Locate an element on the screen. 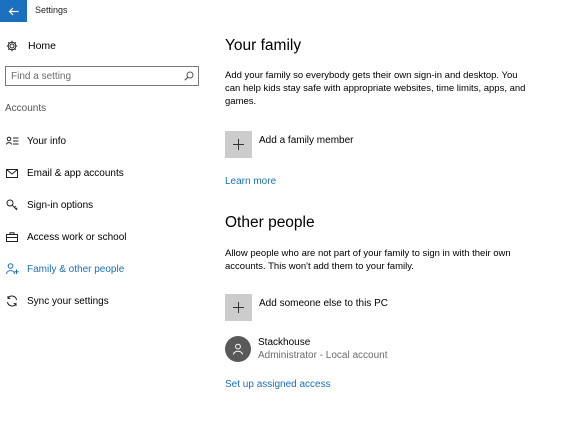 The width and height of the screenshot is (580, 435). back-arrow-icon is located at coordinates (13, 11).